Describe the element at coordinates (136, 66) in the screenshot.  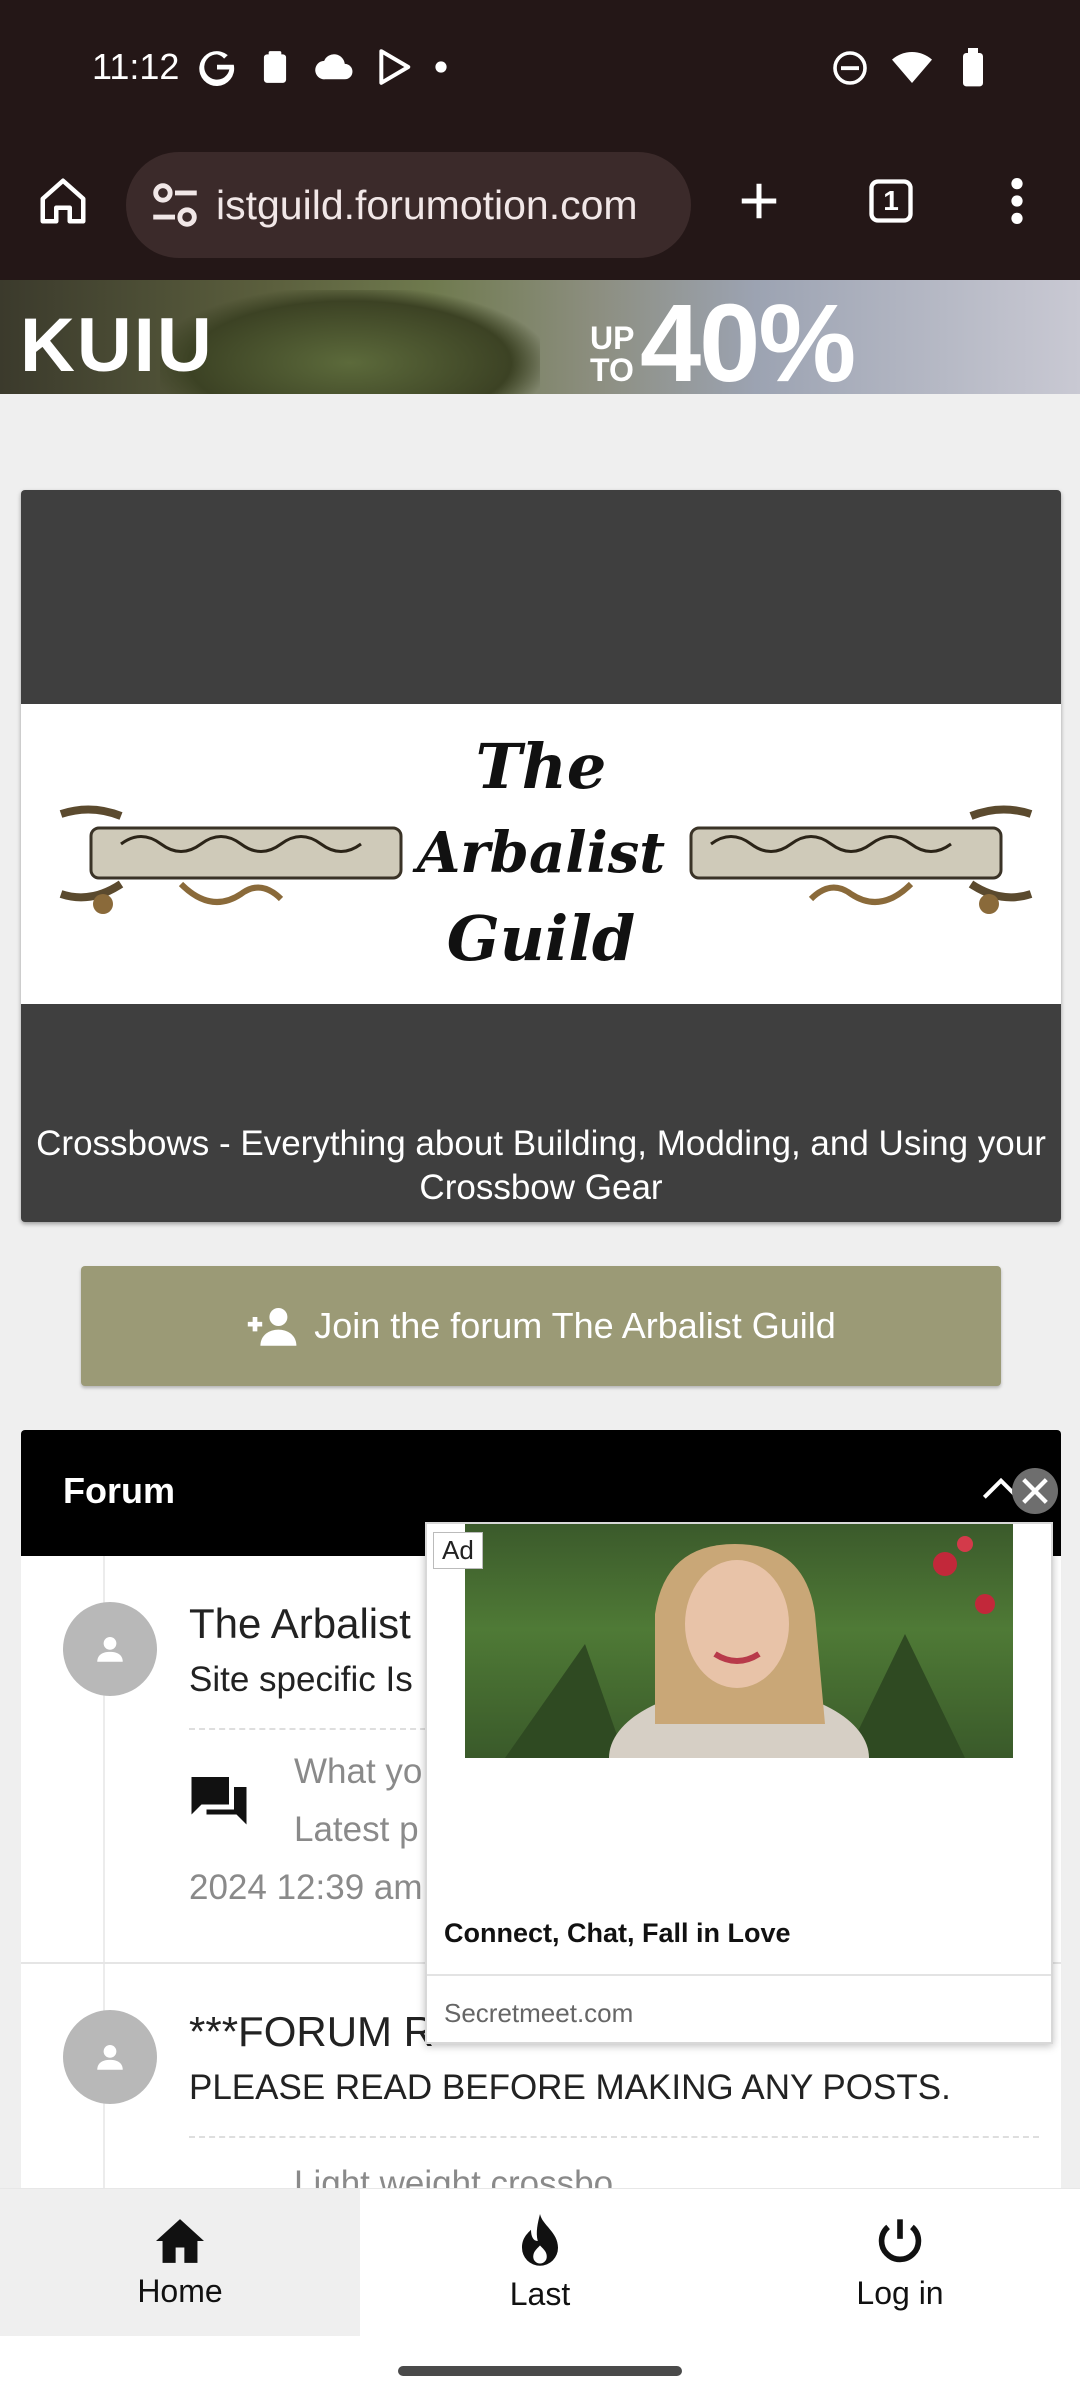
I see `status-time: 11:12` at that location.